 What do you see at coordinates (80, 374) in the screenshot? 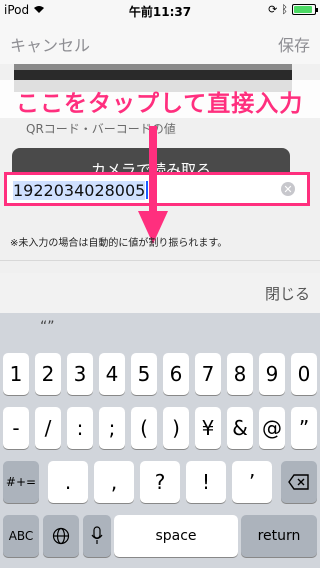
I see `key-3: 3` at bounding box center [80, 374].